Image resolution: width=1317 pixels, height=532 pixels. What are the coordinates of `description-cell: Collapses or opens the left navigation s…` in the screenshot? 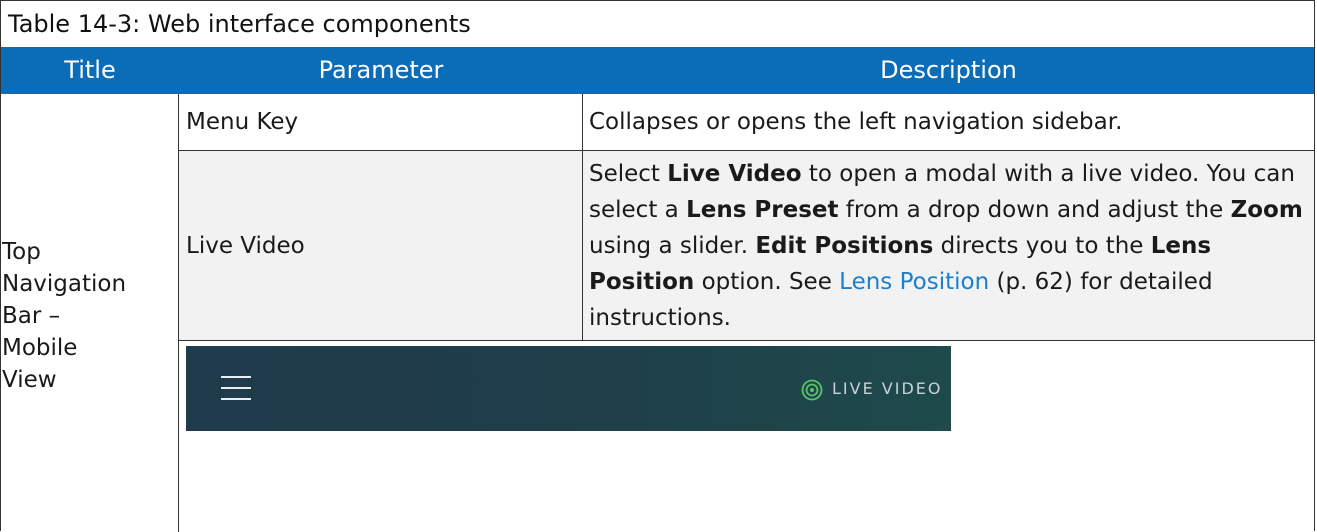 It's located at (948, 122).